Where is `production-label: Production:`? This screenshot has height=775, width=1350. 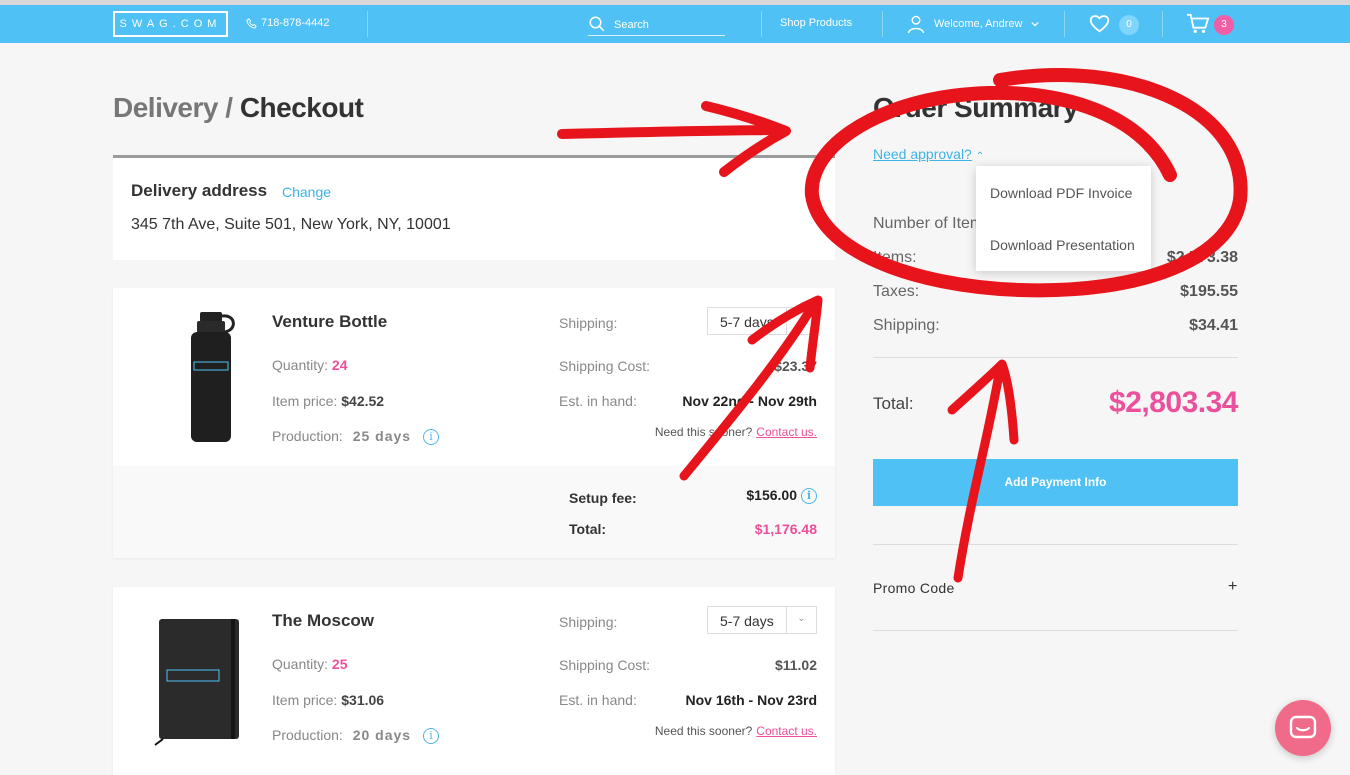 production-label: Production: is located at coordinates (307, 436).